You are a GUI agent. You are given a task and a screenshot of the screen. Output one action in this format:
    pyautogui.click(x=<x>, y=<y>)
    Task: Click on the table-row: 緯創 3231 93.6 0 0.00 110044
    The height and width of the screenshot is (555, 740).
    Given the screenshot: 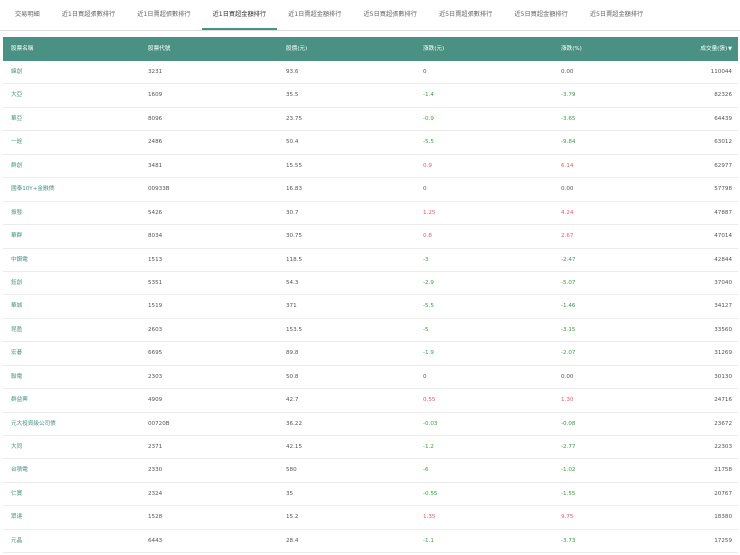 What is the action you would take?
    pyautogui.click(x=370, y=73)
    